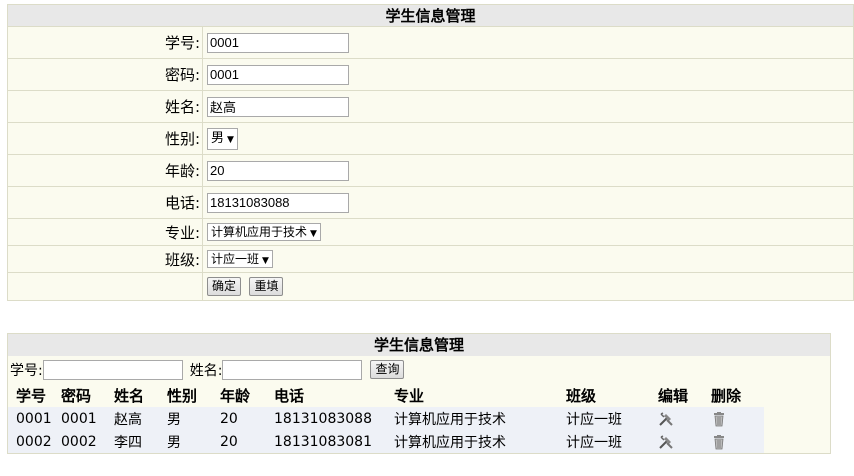 The height and width of the screenshot is (476, 854). Describe the element at coordinates (87, 418) in the screenshot. I see `cell-password: 0001` at that location.